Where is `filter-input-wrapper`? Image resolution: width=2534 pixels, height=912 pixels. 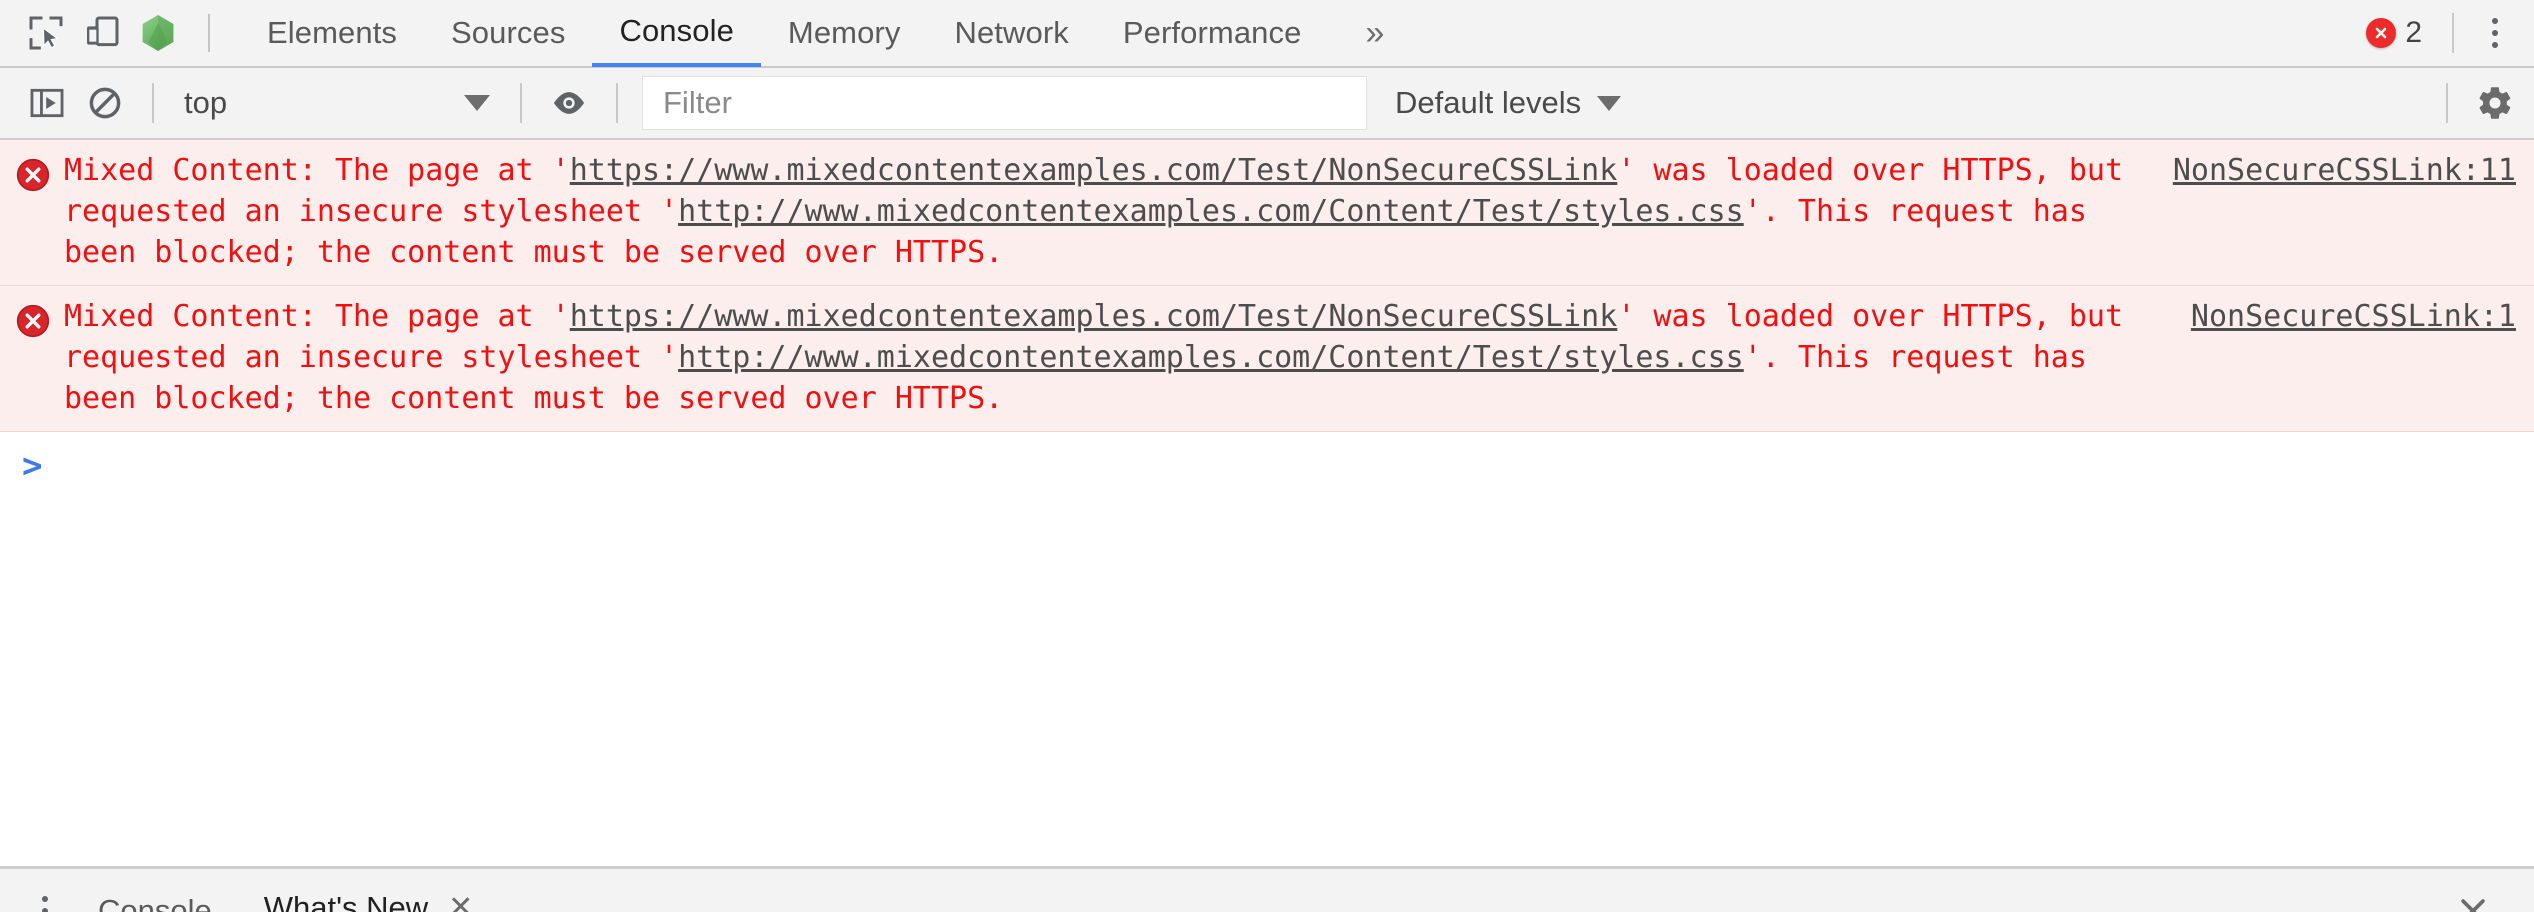 filter-input-wrapper is located at coordinates (1004, 103).